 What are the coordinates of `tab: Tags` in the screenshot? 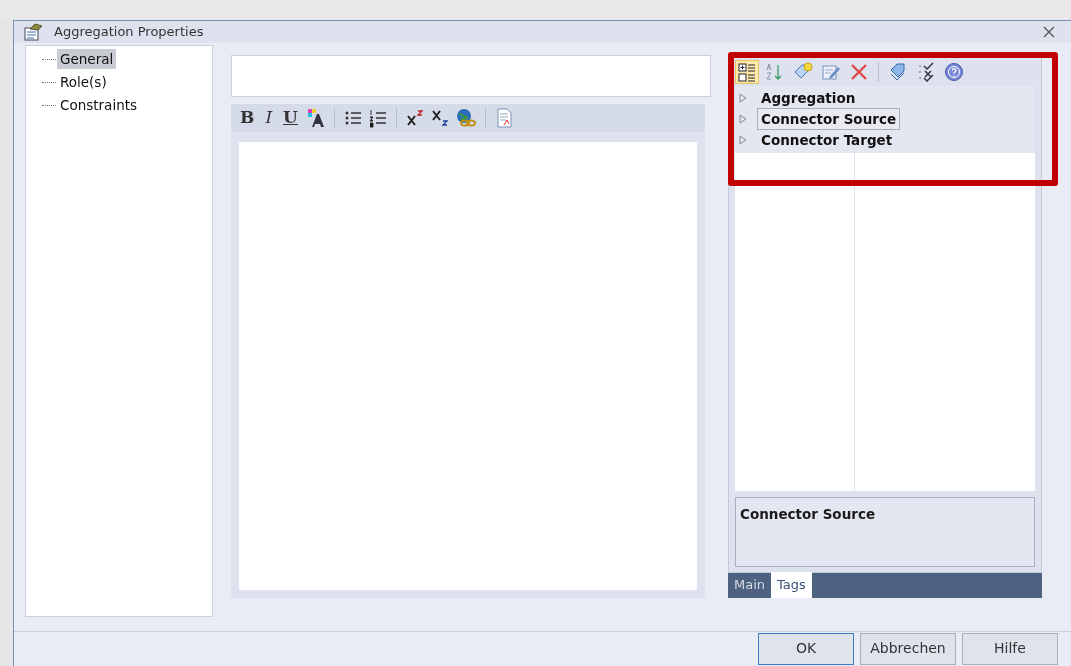 It's located at (791, 585).